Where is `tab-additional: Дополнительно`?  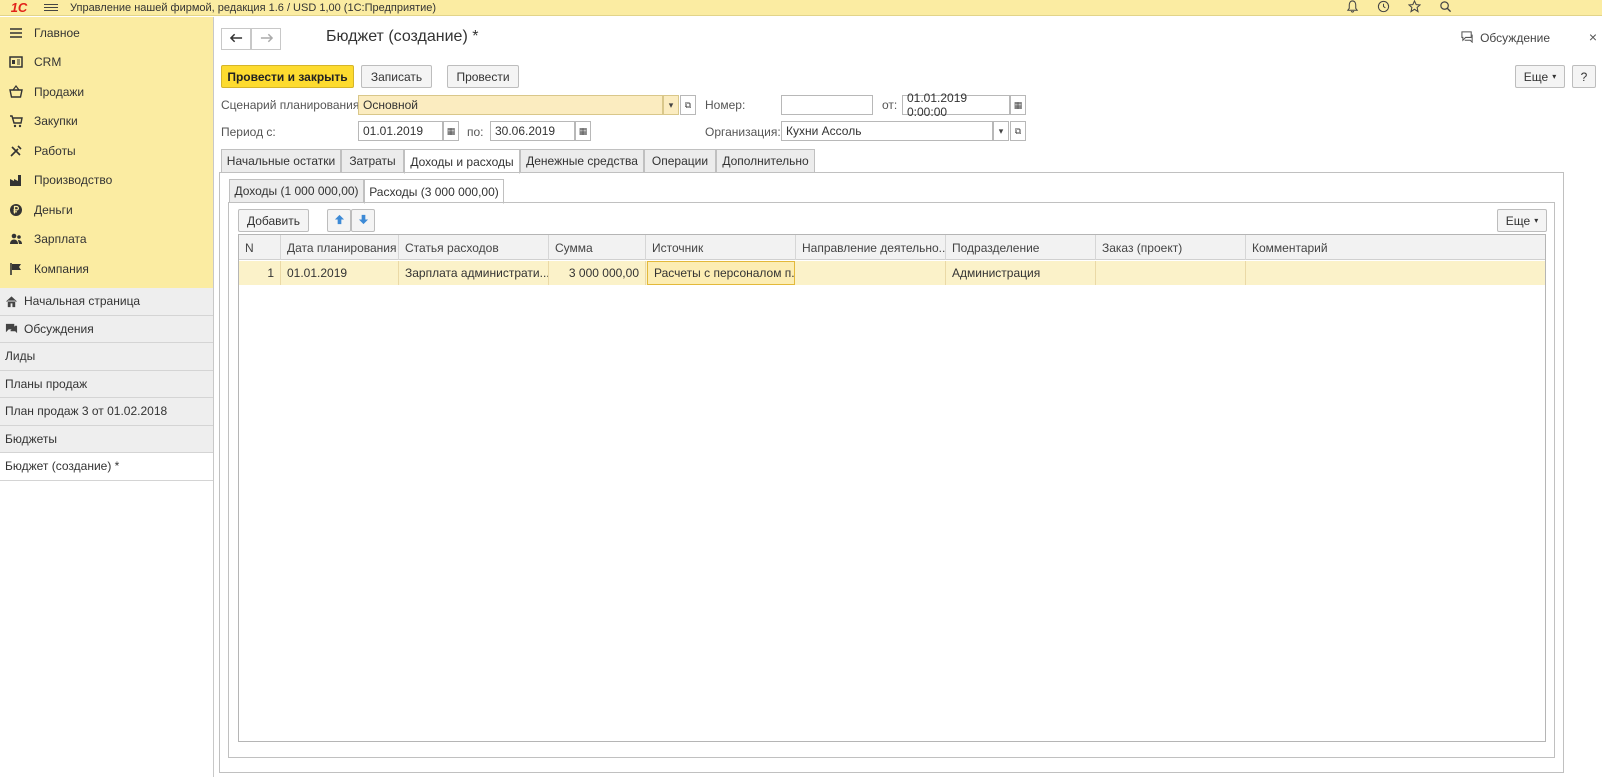 tab-additional: Дополнительно is located at coordinates (765, 161).